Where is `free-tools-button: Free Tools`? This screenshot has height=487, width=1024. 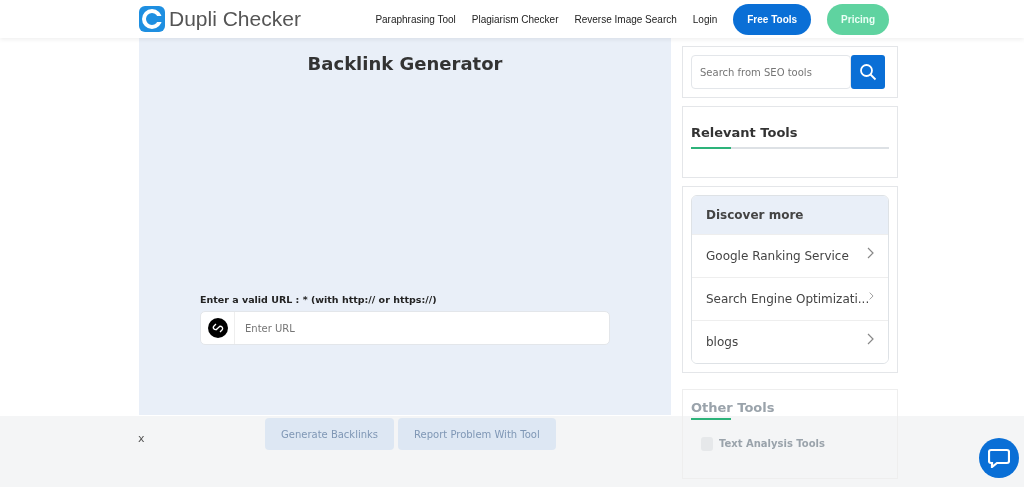 free-tools-button: Free Tools is located at coordinates (772, 19).